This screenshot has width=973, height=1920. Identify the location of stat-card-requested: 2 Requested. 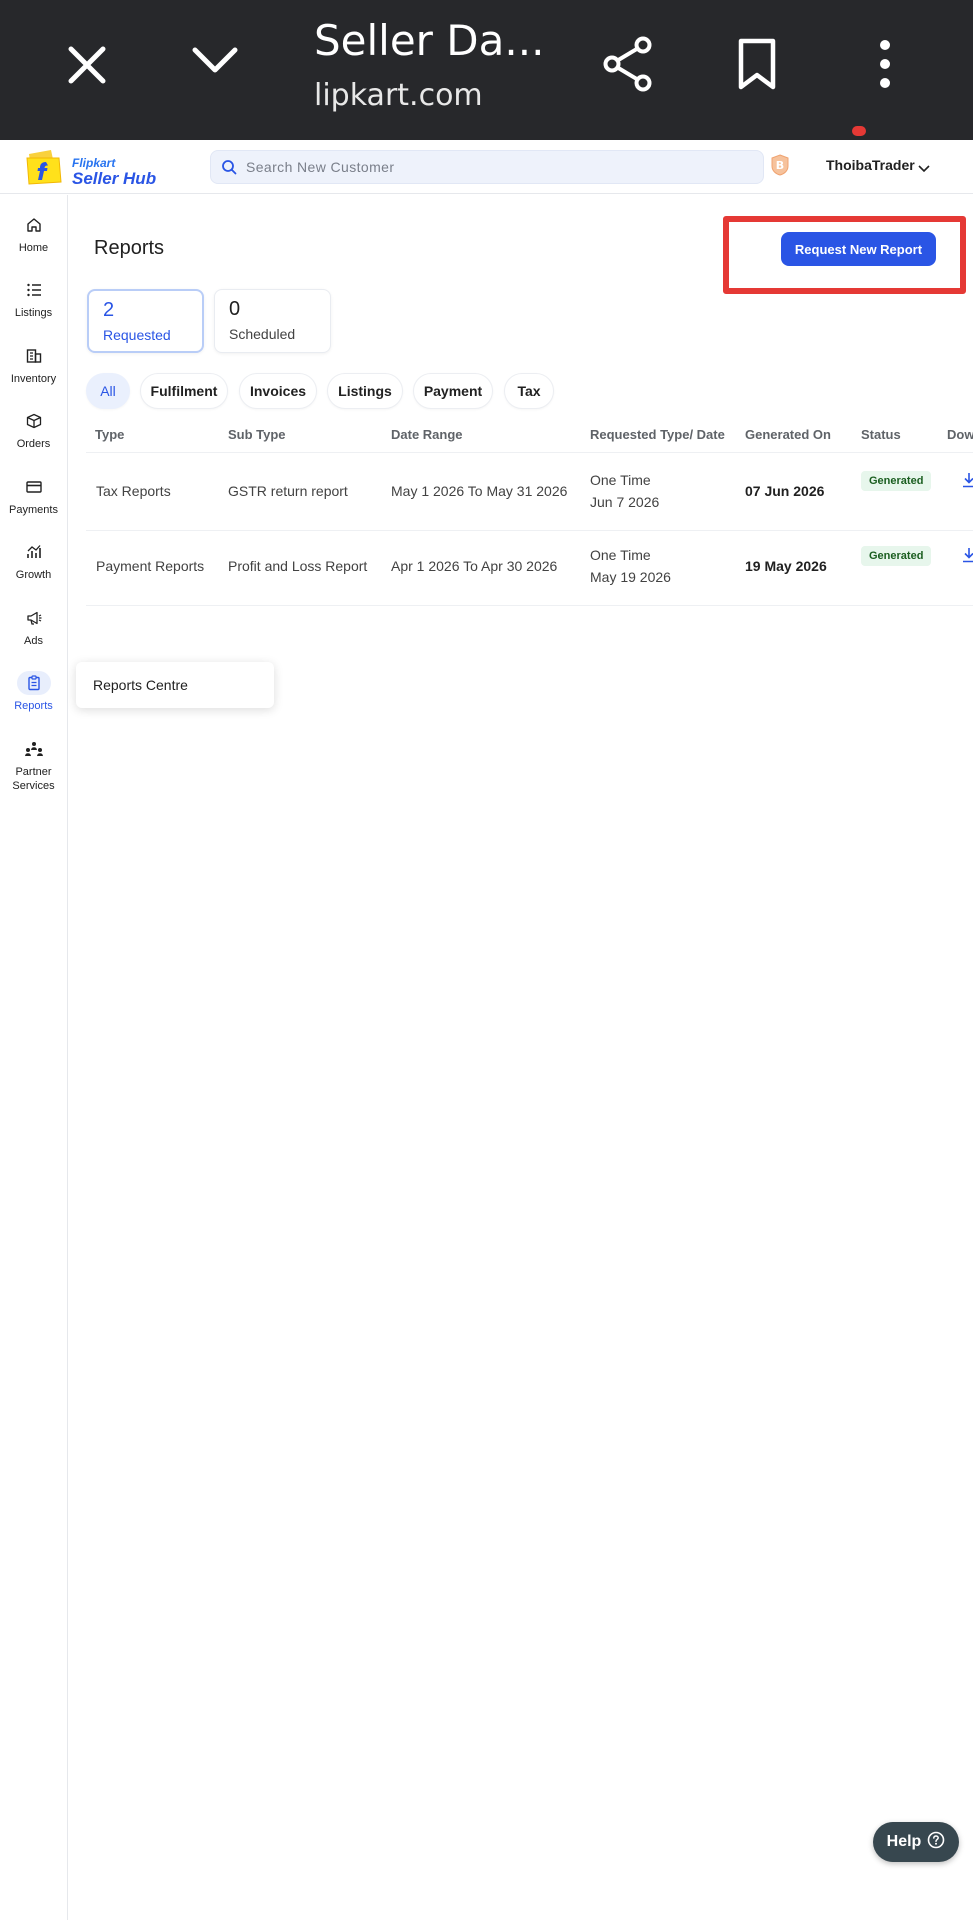
(145, 321).